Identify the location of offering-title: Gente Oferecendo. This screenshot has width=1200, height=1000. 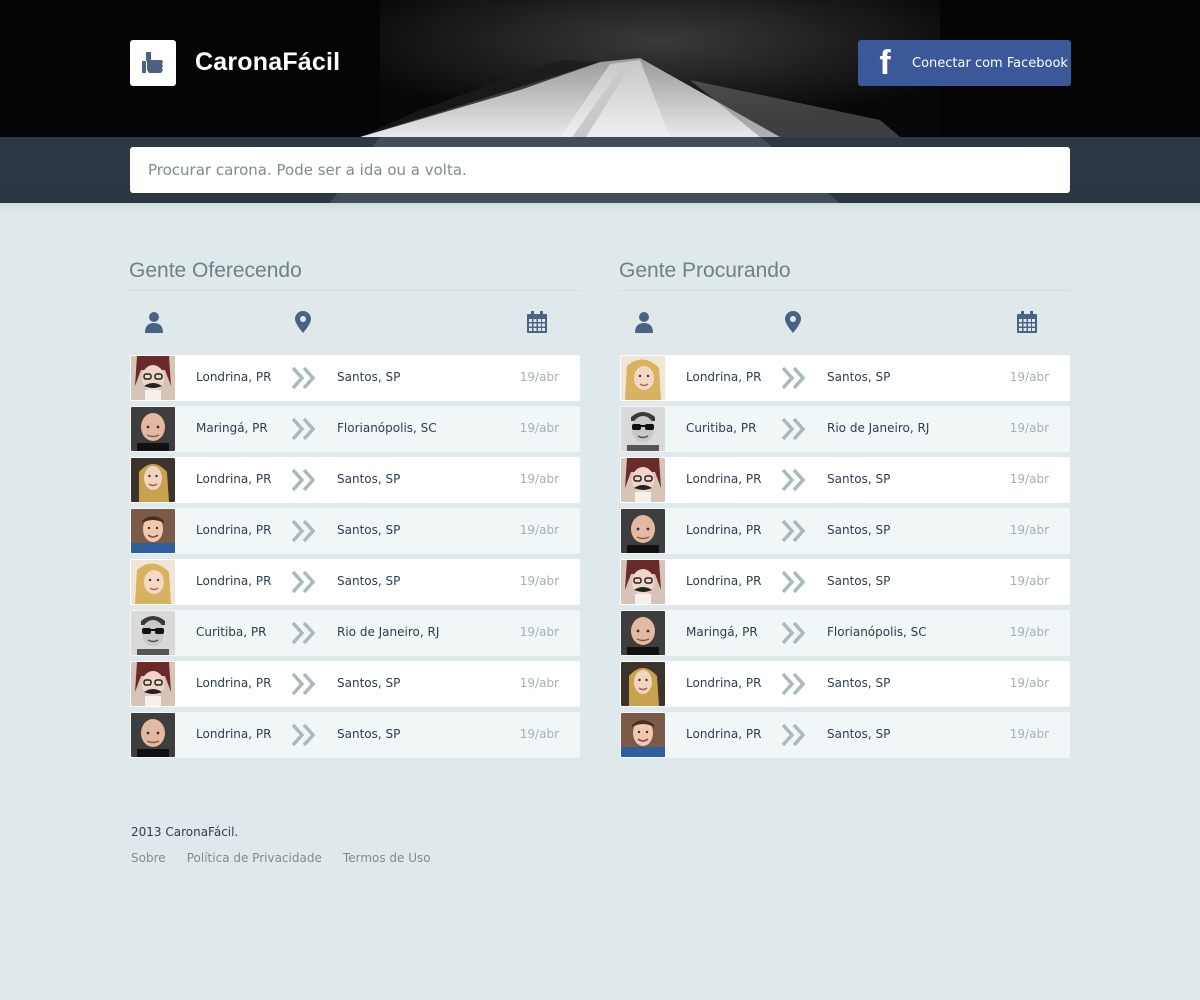
(215, 270).